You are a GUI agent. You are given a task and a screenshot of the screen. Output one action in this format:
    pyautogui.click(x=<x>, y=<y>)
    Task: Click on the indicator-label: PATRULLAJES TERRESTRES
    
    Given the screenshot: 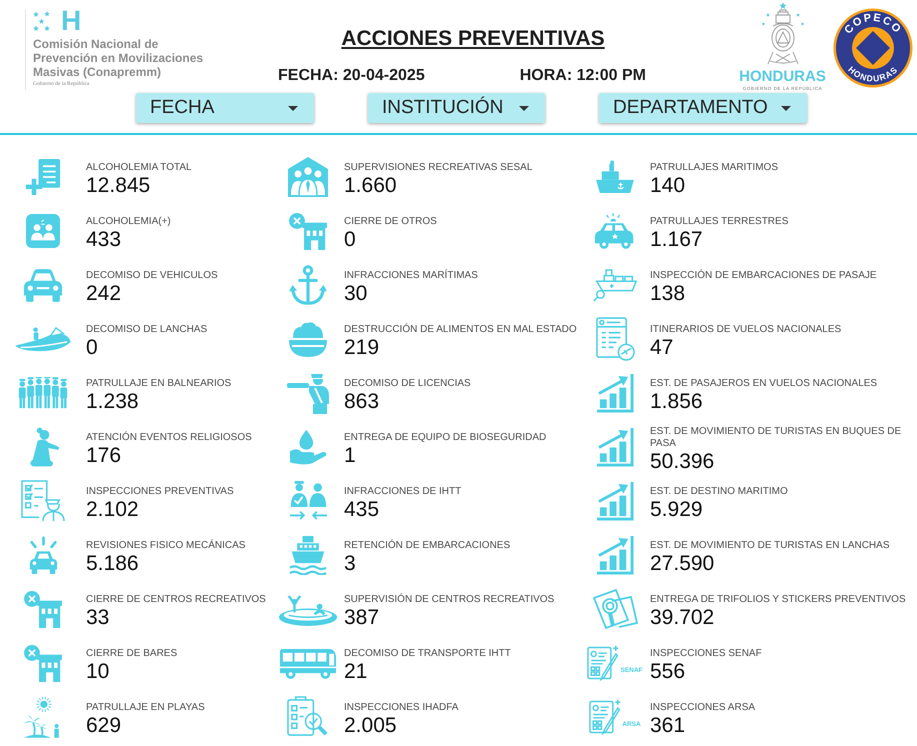 What is the action you would take?
    pyautogui.click(x=719, y=222)
    